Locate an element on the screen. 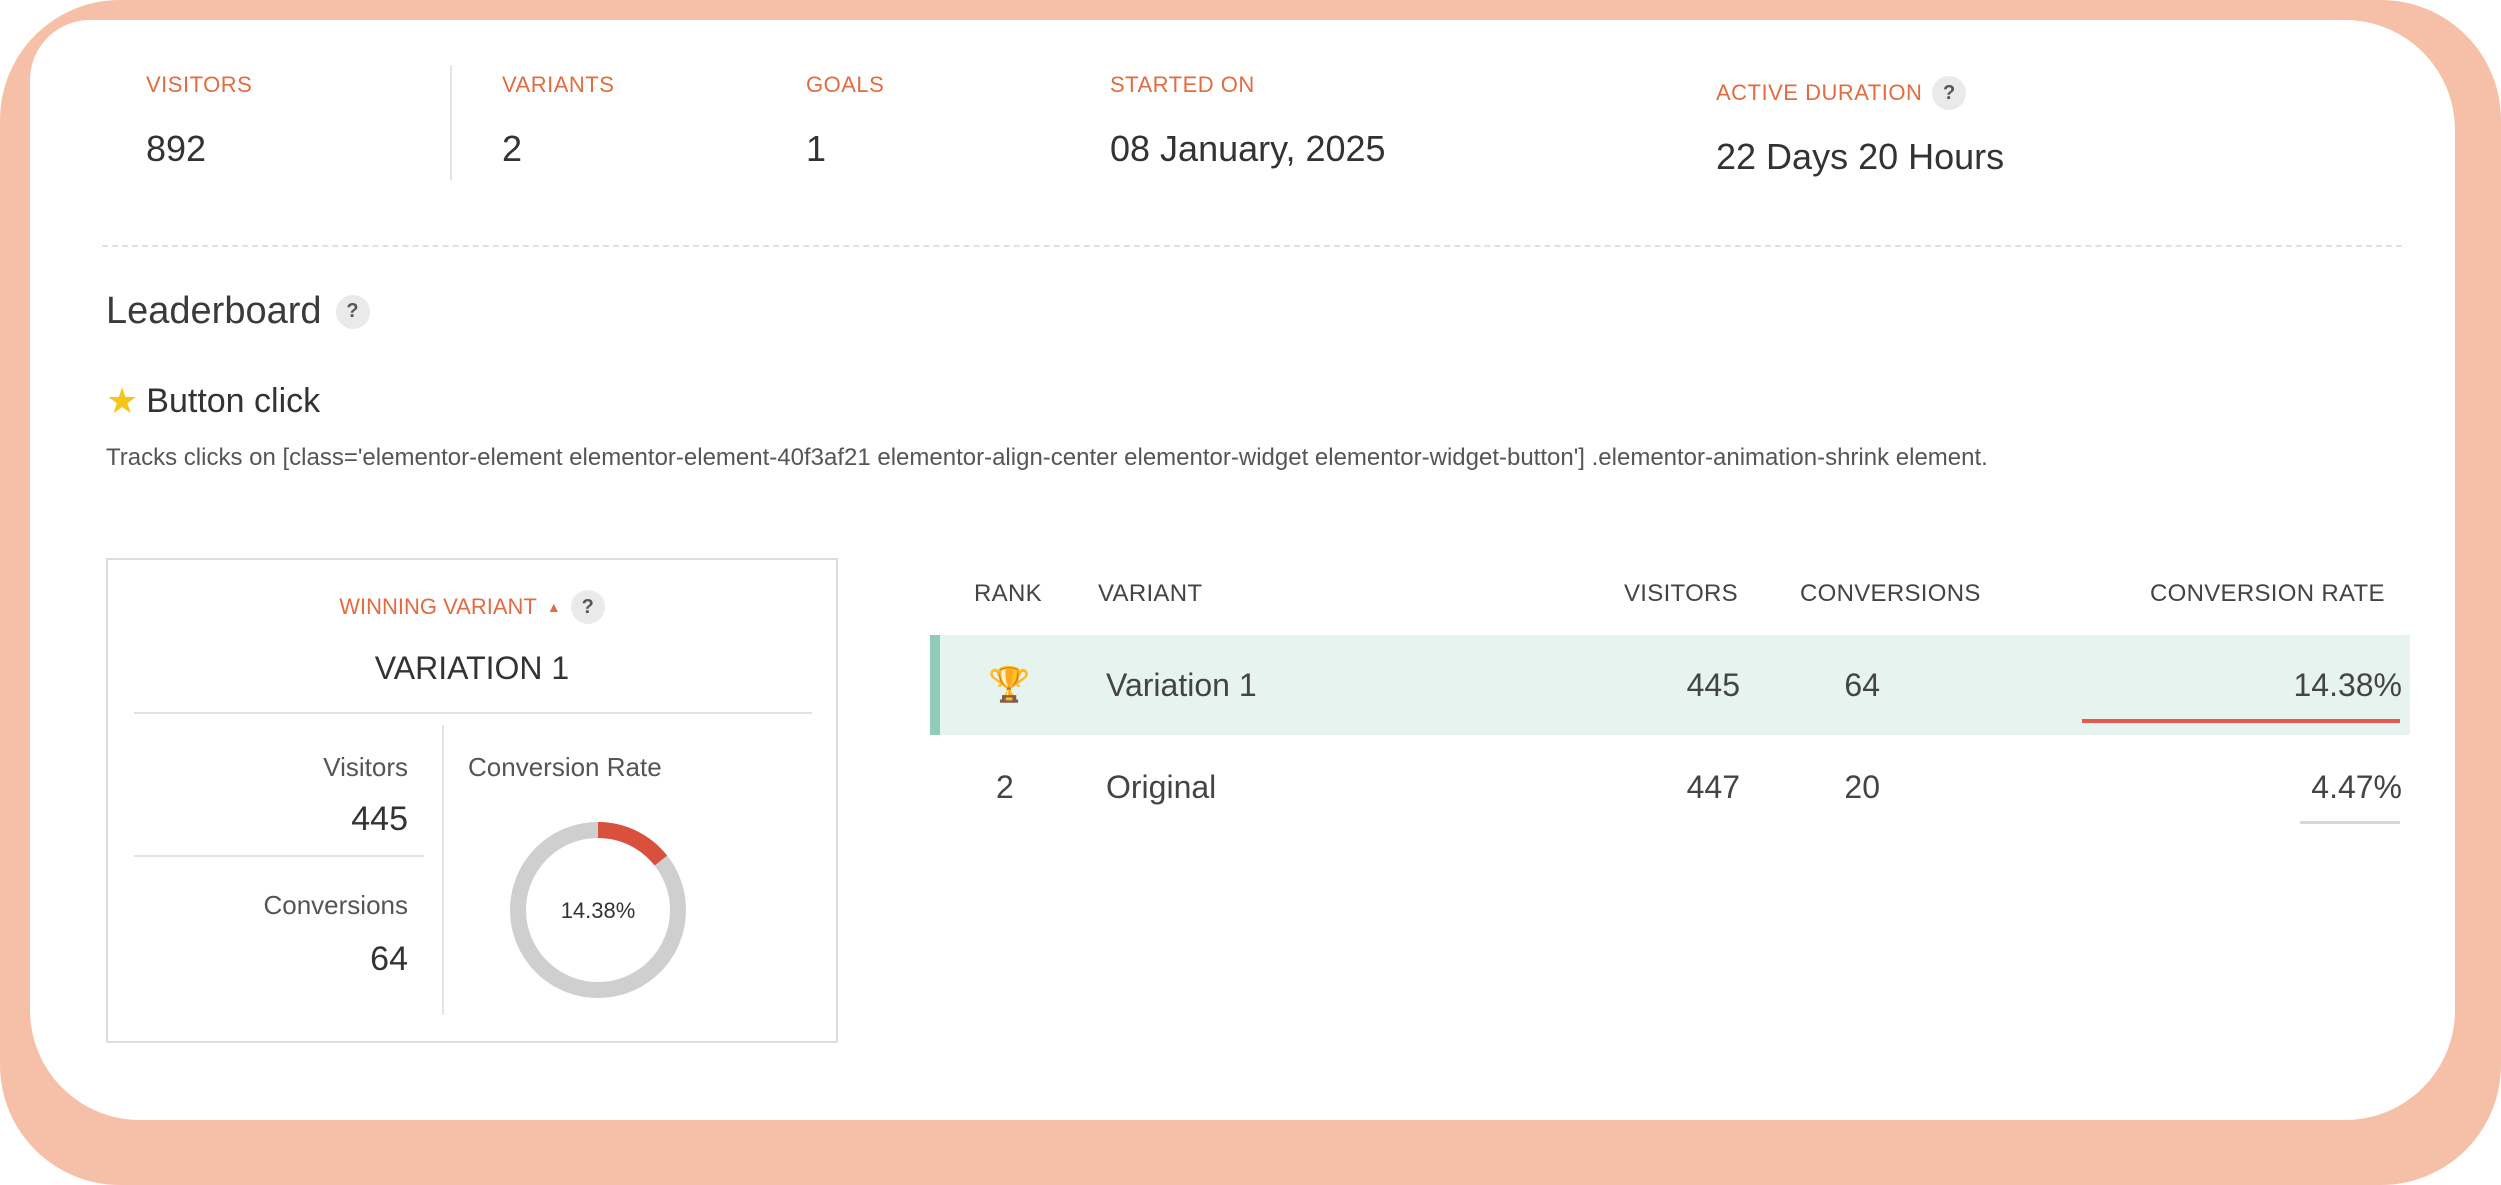 The width and height of the screenshot is (2501, 1185). donut-label: 14.38% is located at coordinates (598, 910).